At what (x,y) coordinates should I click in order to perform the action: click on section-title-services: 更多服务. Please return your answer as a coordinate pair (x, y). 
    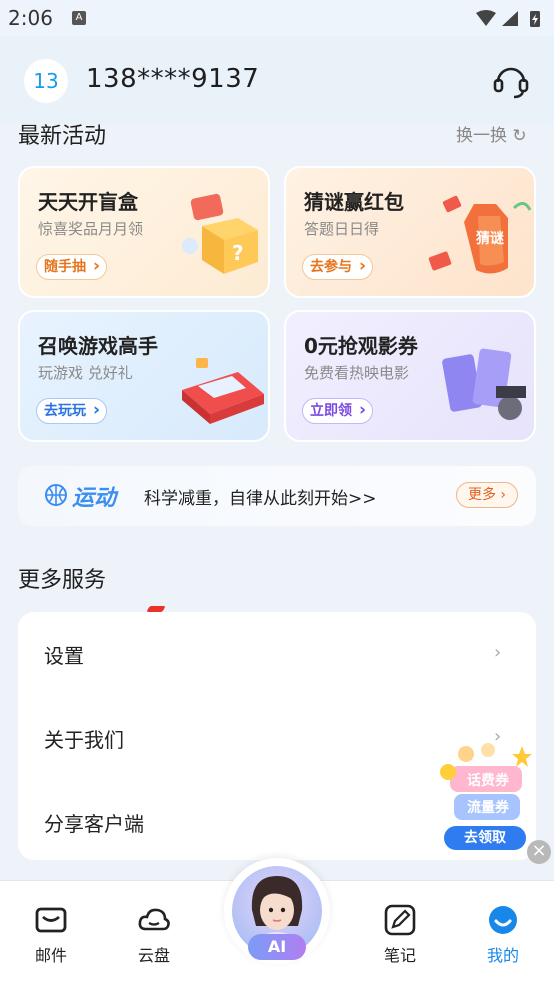
    Looking at the image, I should click on (62, 580).